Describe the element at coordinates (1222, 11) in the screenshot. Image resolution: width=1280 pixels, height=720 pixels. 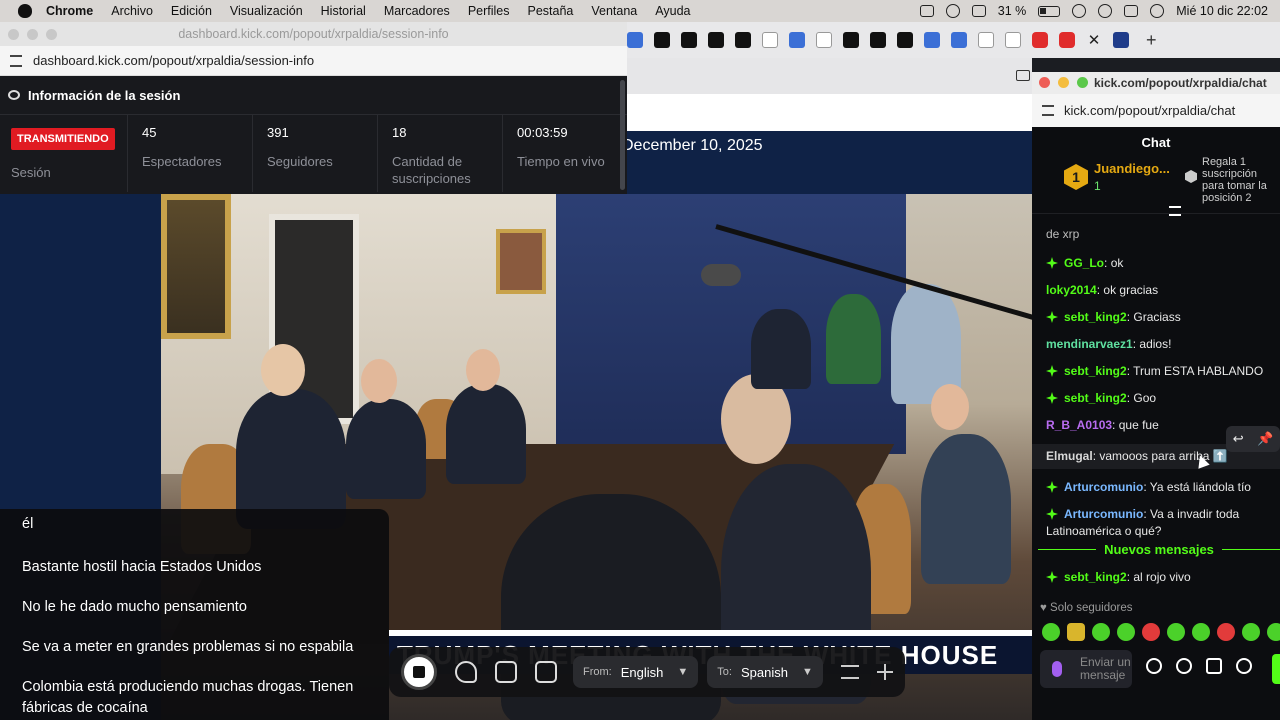
I see `clock: Mié 10 dic 22:02` at that location.